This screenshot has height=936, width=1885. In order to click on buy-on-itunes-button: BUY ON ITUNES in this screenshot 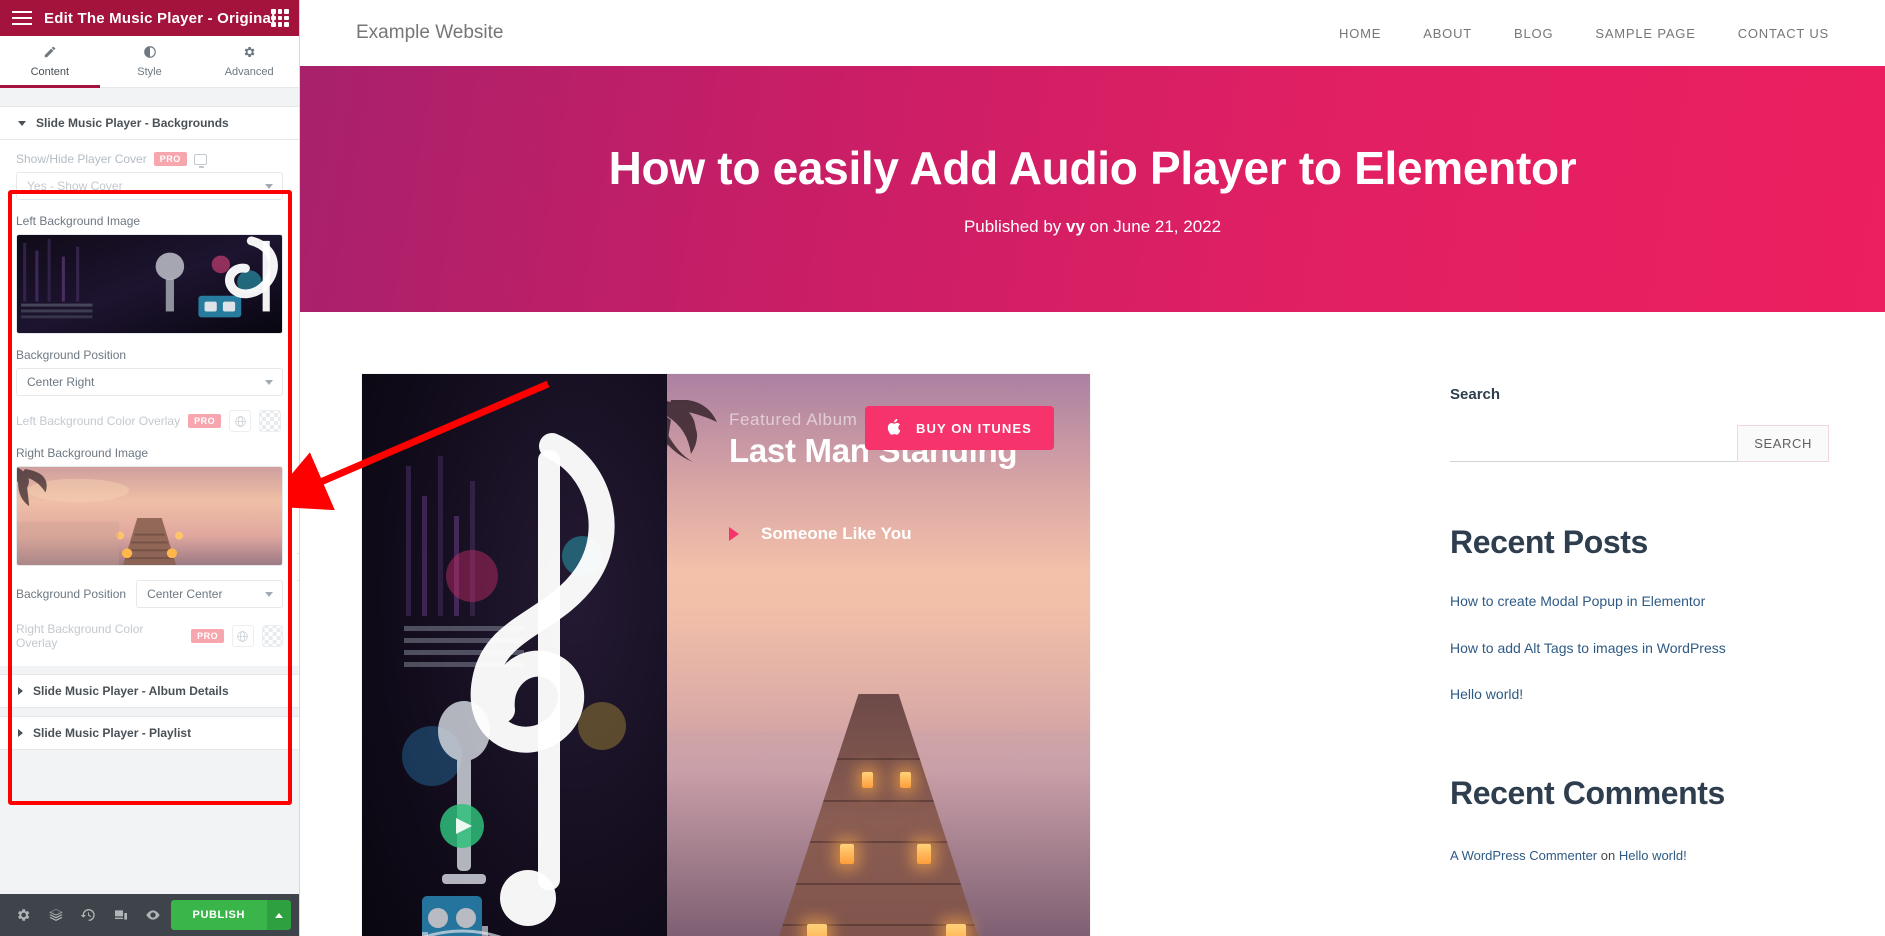, I will do `click(959, 428)`.